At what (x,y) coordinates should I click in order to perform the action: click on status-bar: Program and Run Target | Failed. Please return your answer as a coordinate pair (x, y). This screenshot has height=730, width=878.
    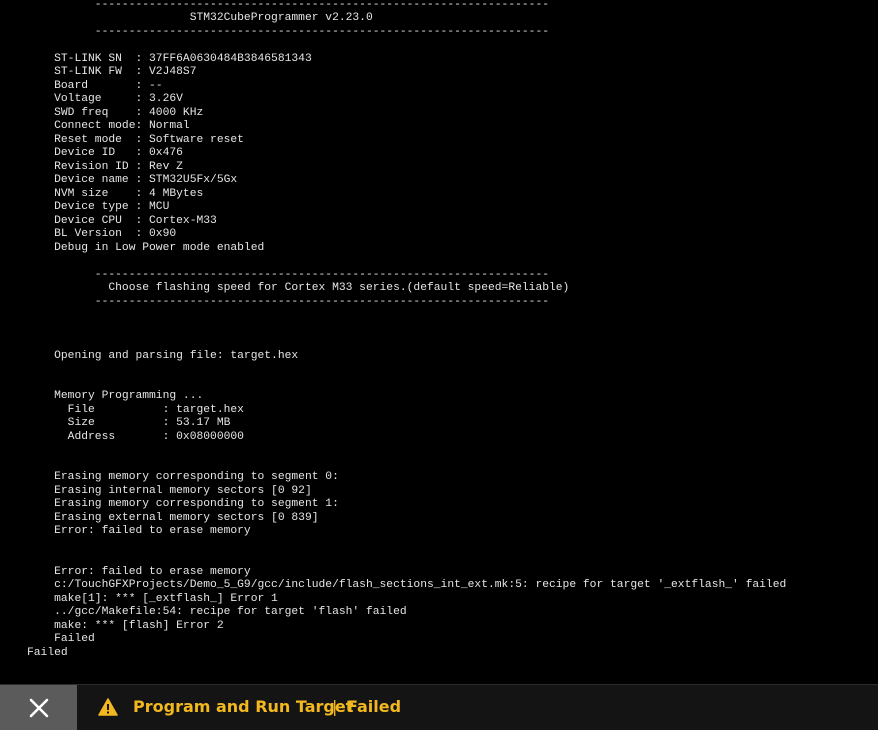
    Looking at the image, I should click on (439, 707).